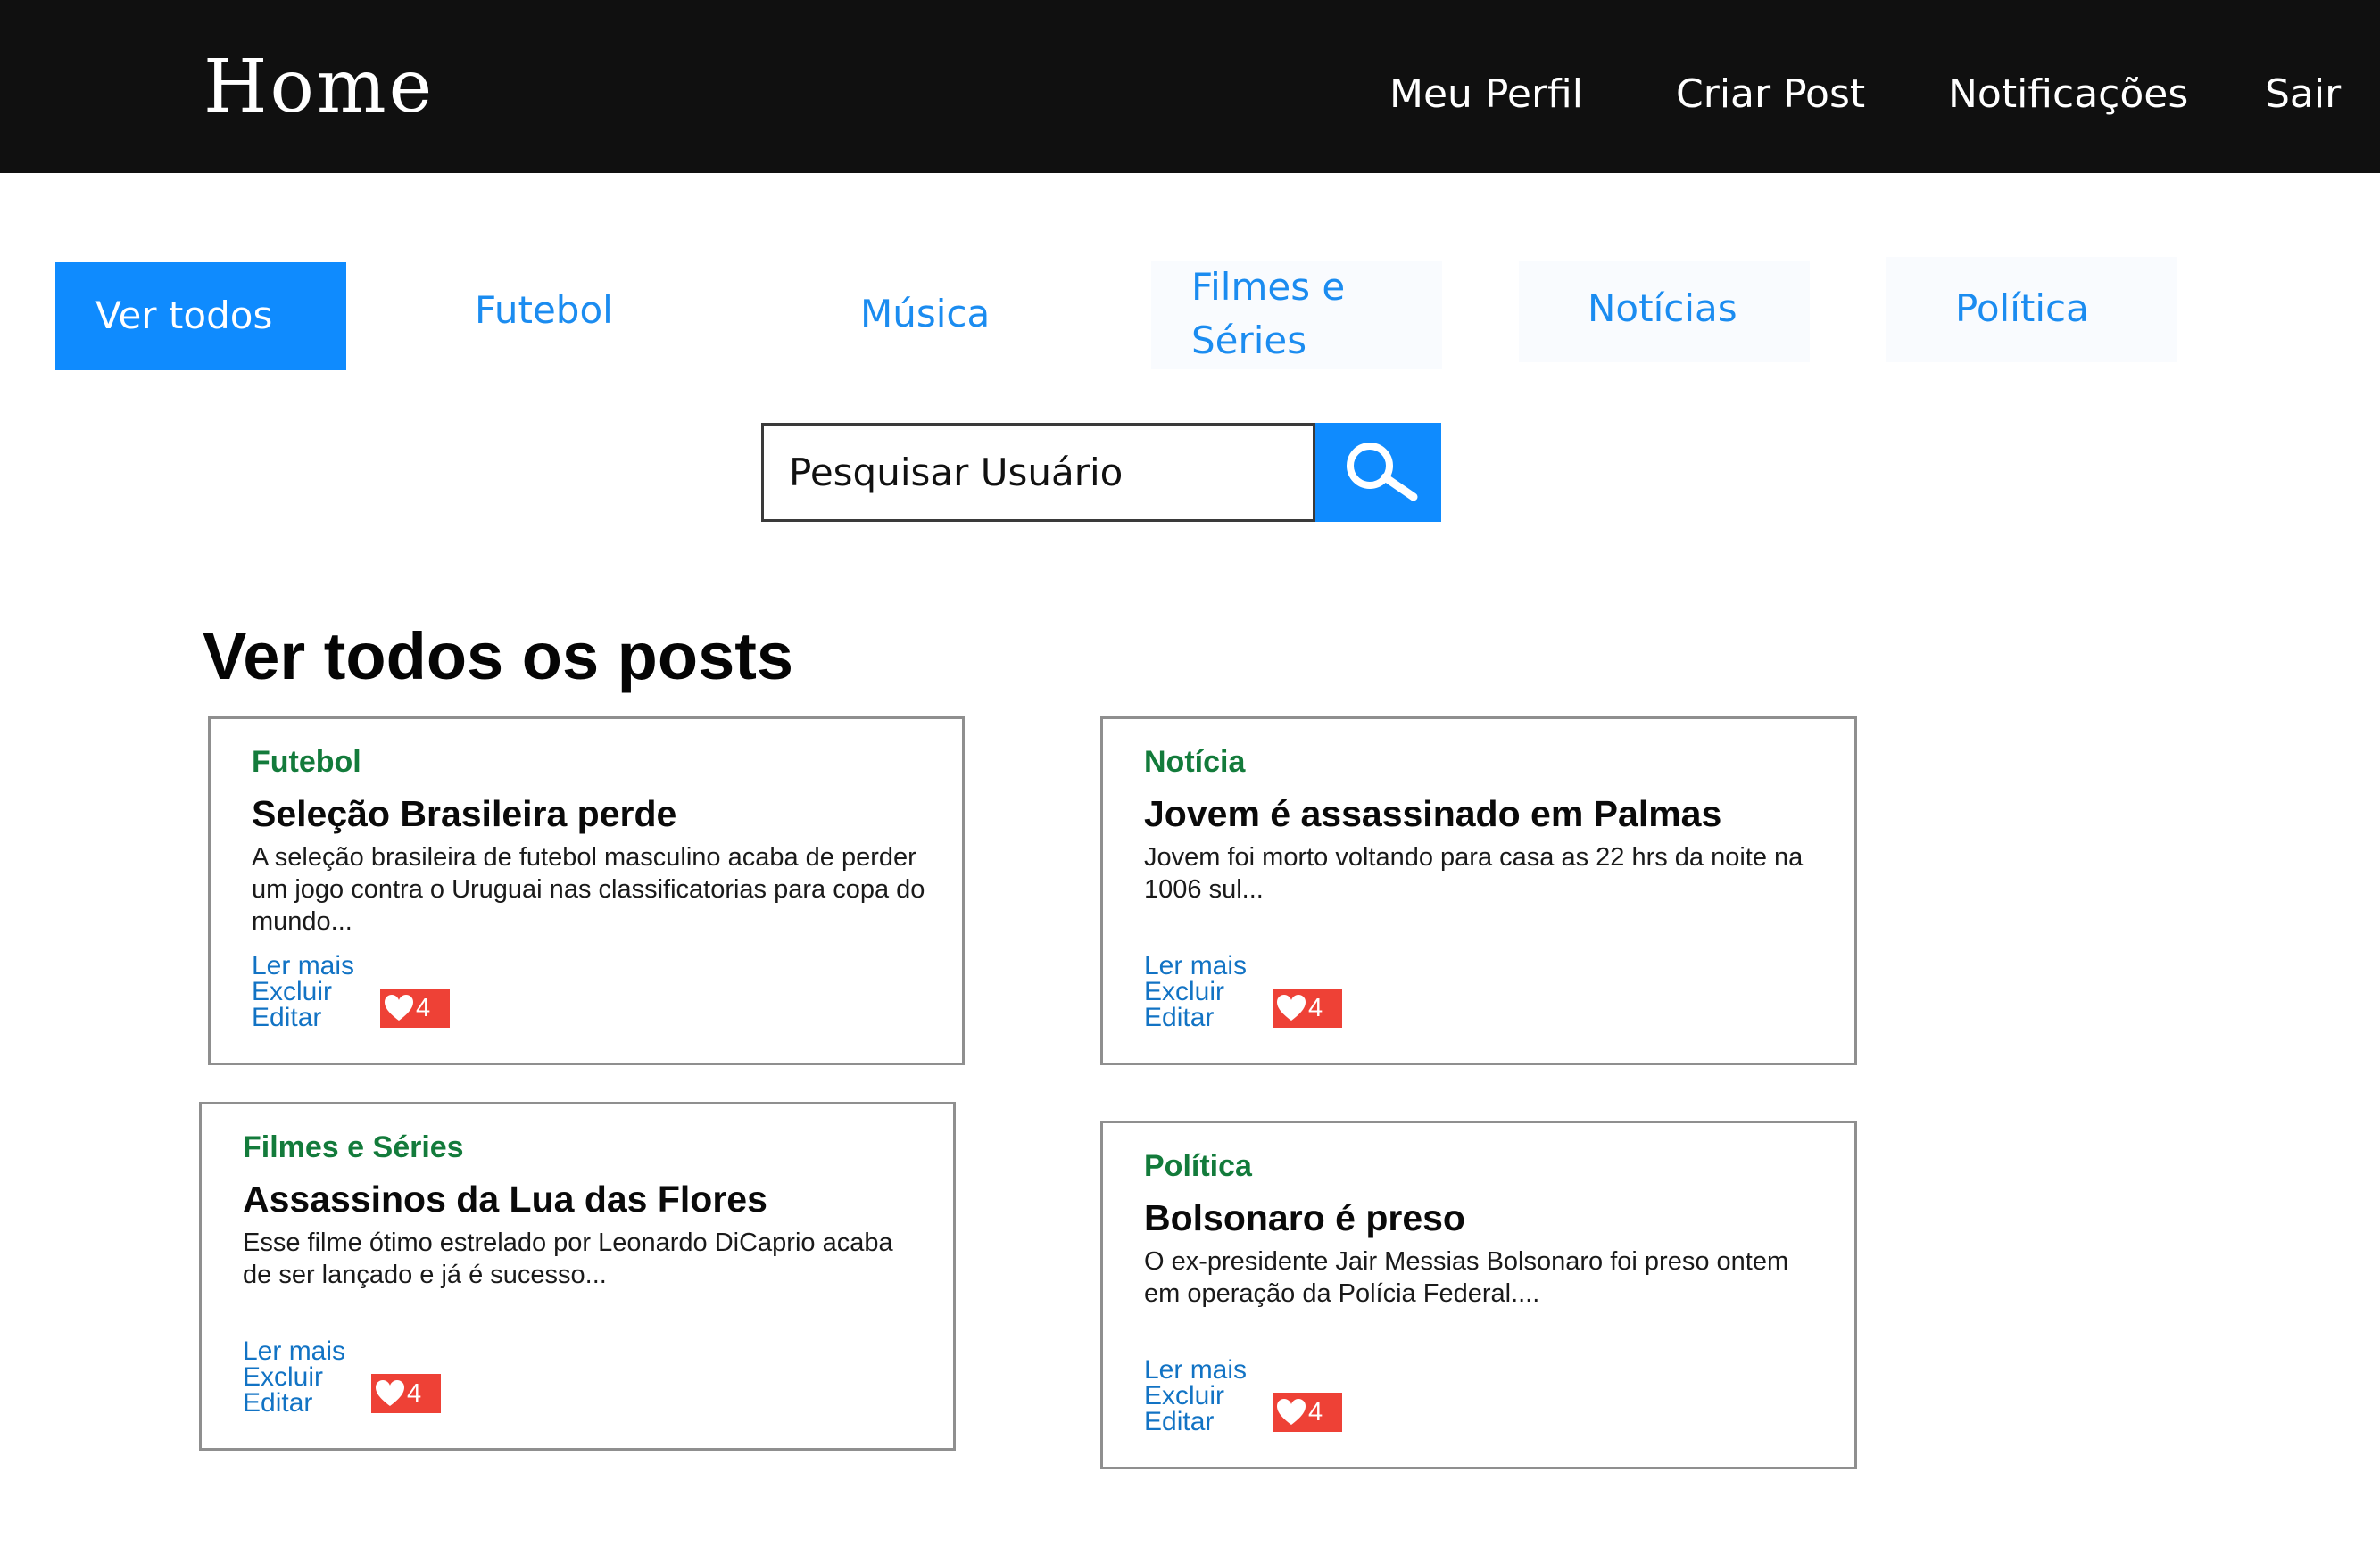 The image size is (2380, 1547). What do you see at coordinates (926, 313) in the screenshot?
I see `tab-label: Música` at bounding box center [926, 313].